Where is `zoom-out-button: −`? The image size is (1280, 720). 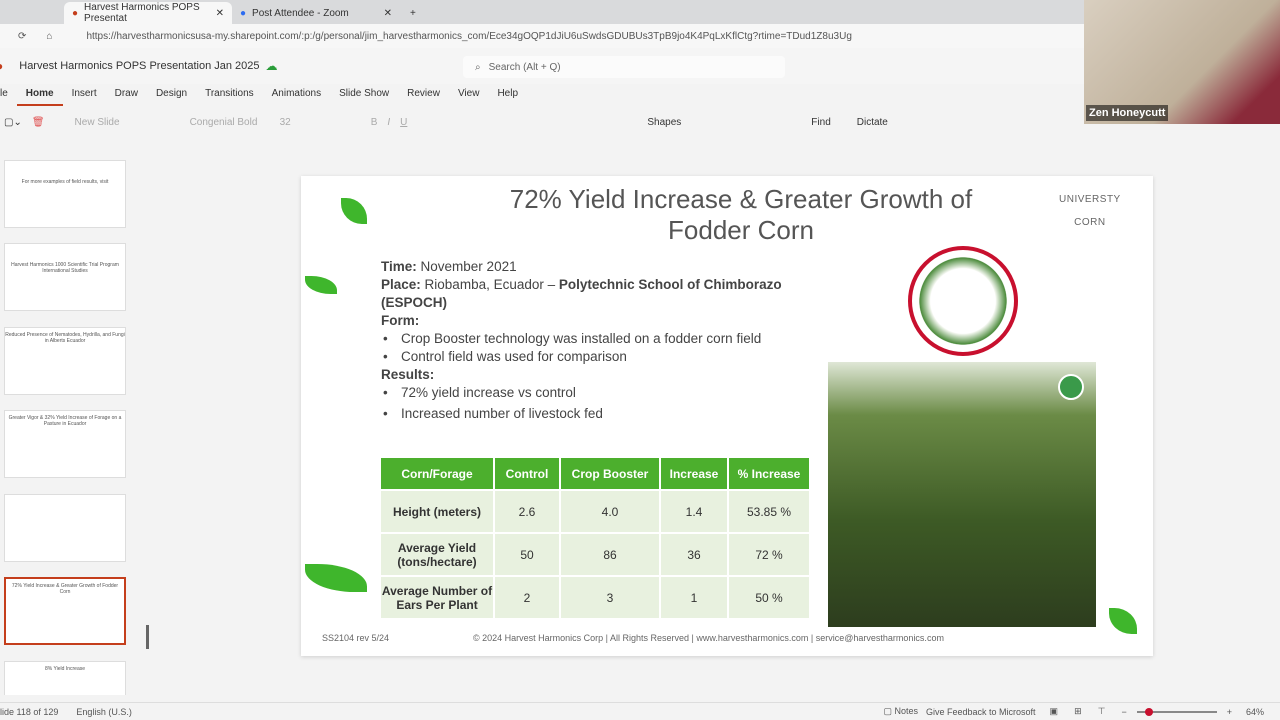
zoom-out-button: − is located at coordinates (1123, 712).